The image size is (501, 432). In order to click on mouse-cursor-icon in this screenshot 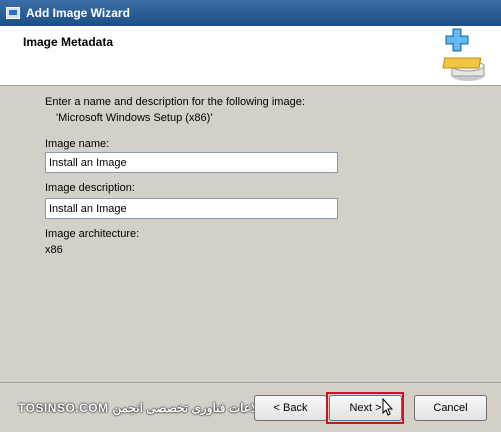, I will do `click(388, 407)`.